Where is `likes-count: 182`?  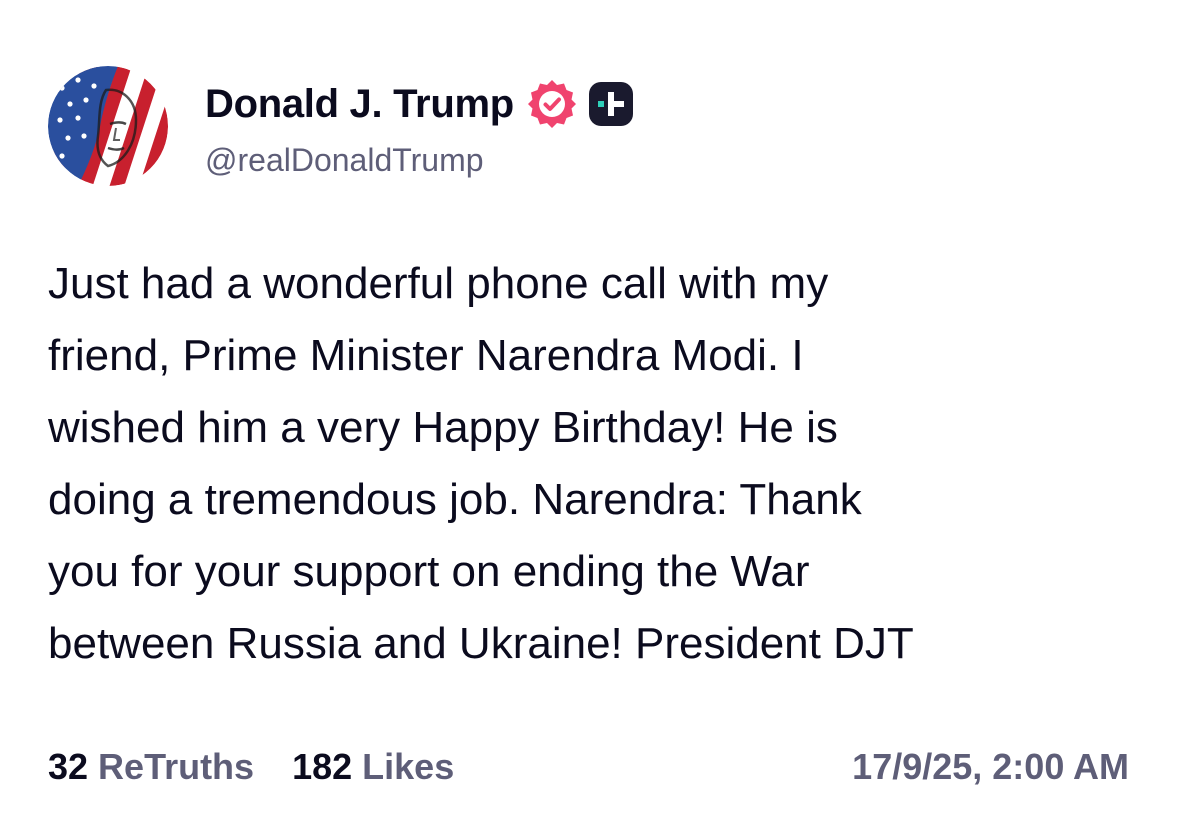 likes-count: 182 is located at coordinates (322, 766).